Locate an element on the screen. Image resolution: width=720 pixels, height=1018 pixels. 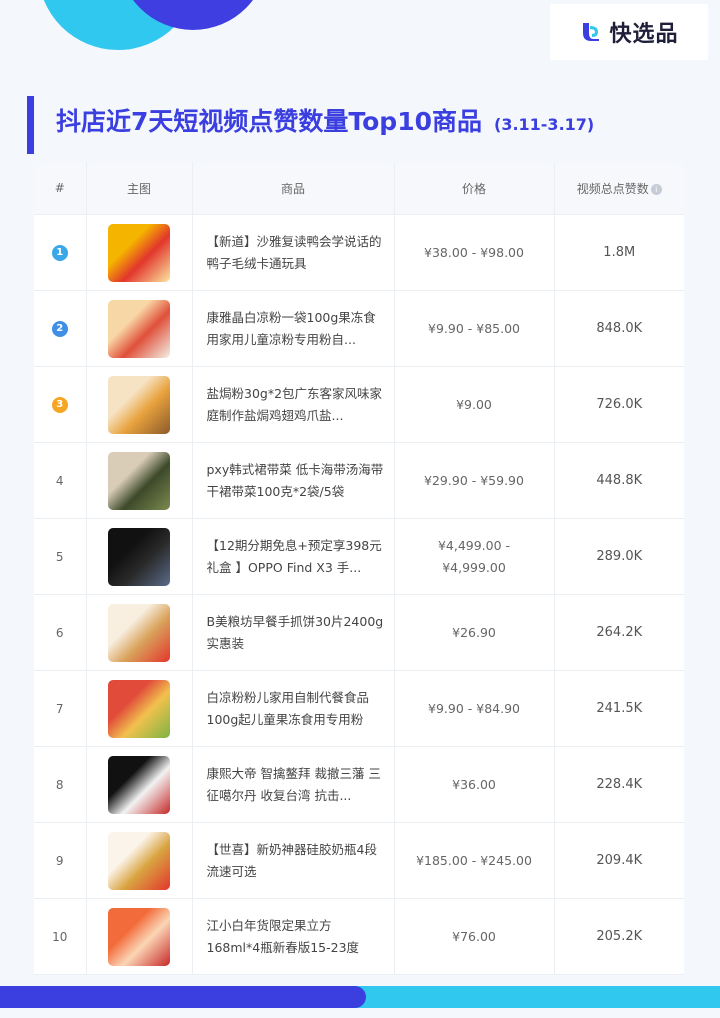
product-price: ¥76.00 is located at coordinates (474, 936).